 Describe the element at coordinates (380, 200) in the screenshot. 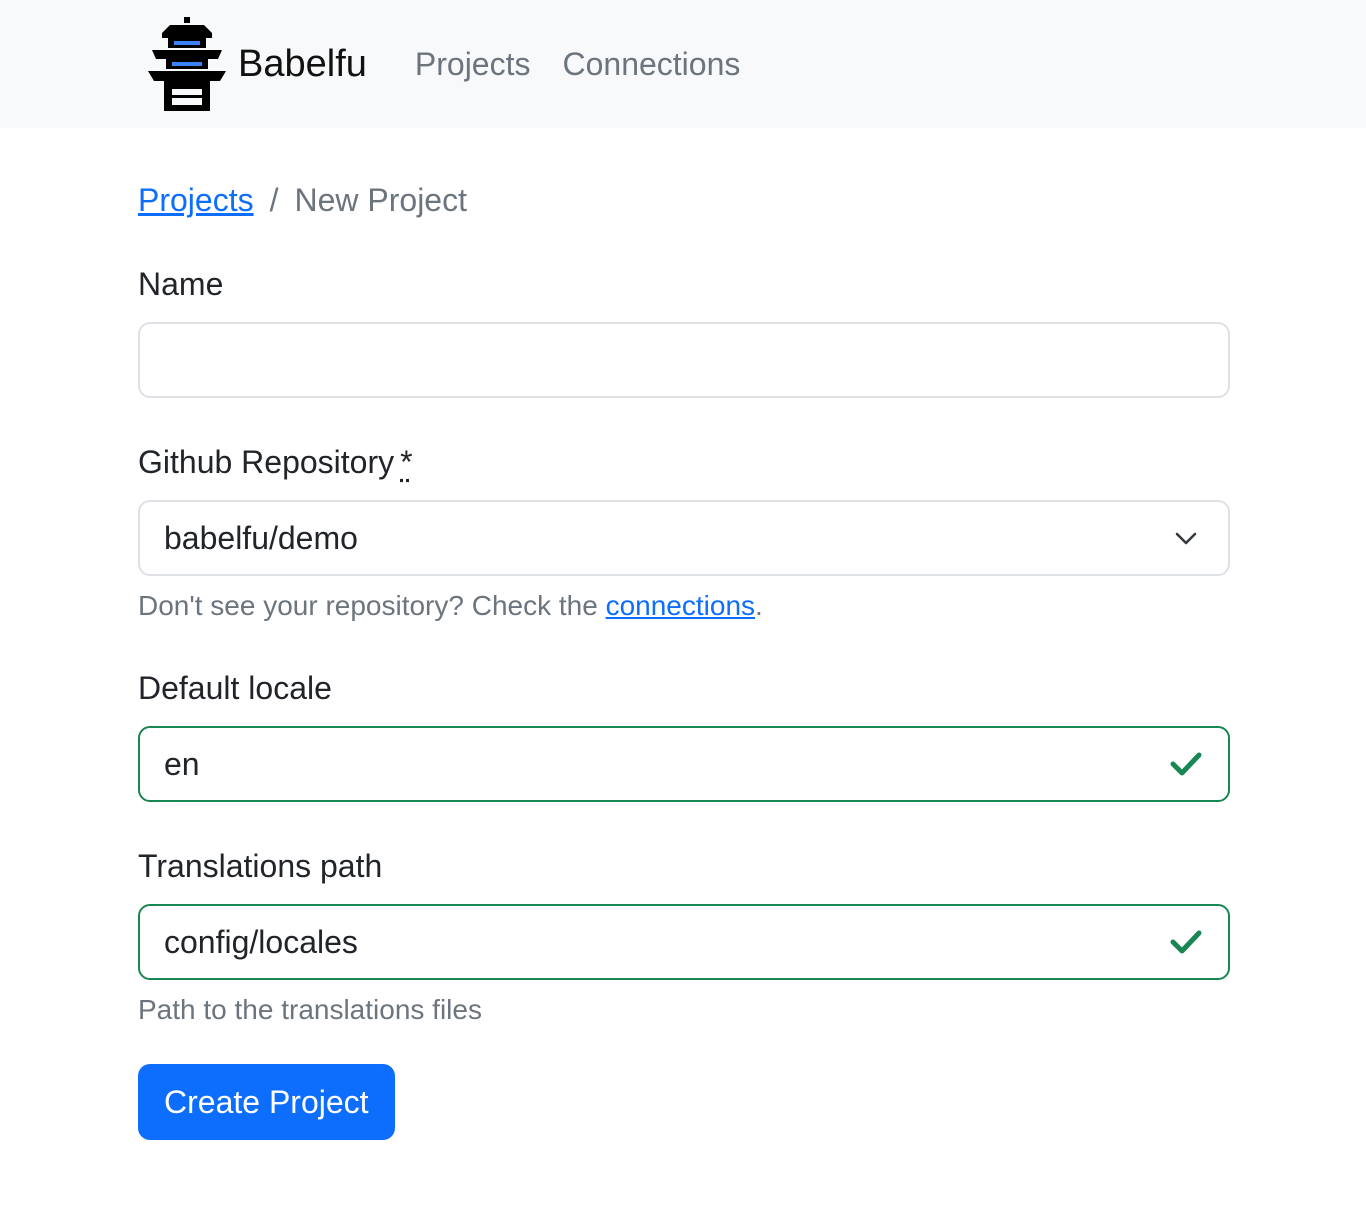

I see `breadcrumb-current: New Project` at that location.